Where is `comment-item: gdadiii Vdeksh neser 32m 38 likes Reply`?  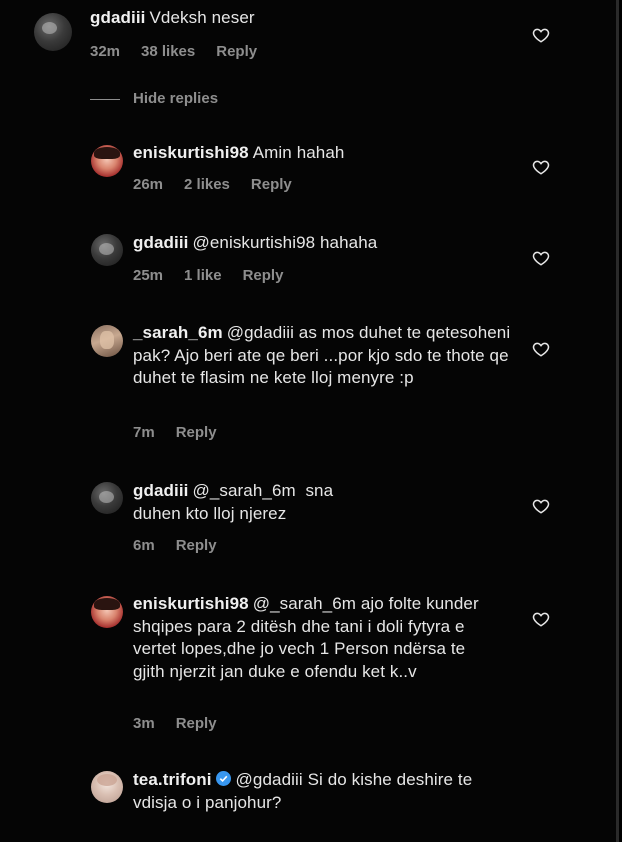 comment-item: gdadiii Vdeksh neser 32m 38 likes Reply is located at coordinates (308, 45).